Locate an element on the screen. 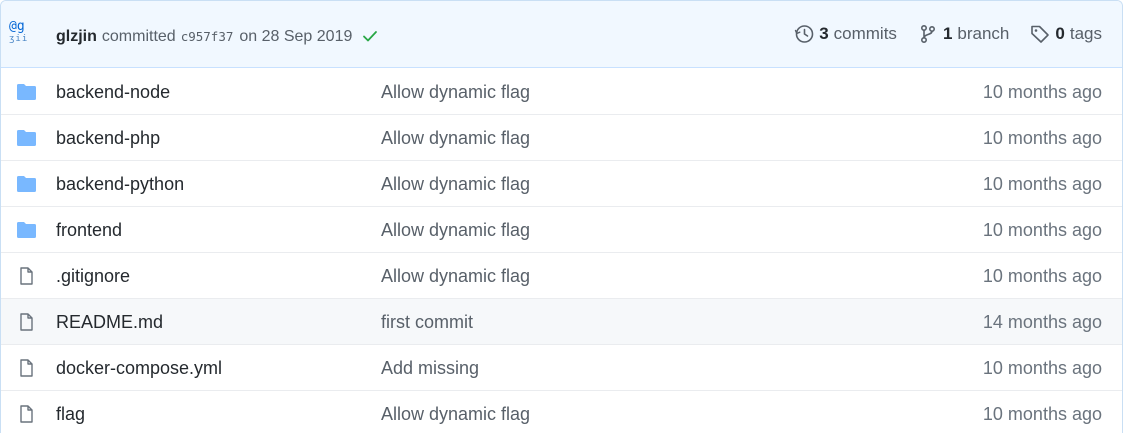 The width and height of the screenshot is (1127, 433). commits-link: 3 commits is located at coordinates (845, 34).